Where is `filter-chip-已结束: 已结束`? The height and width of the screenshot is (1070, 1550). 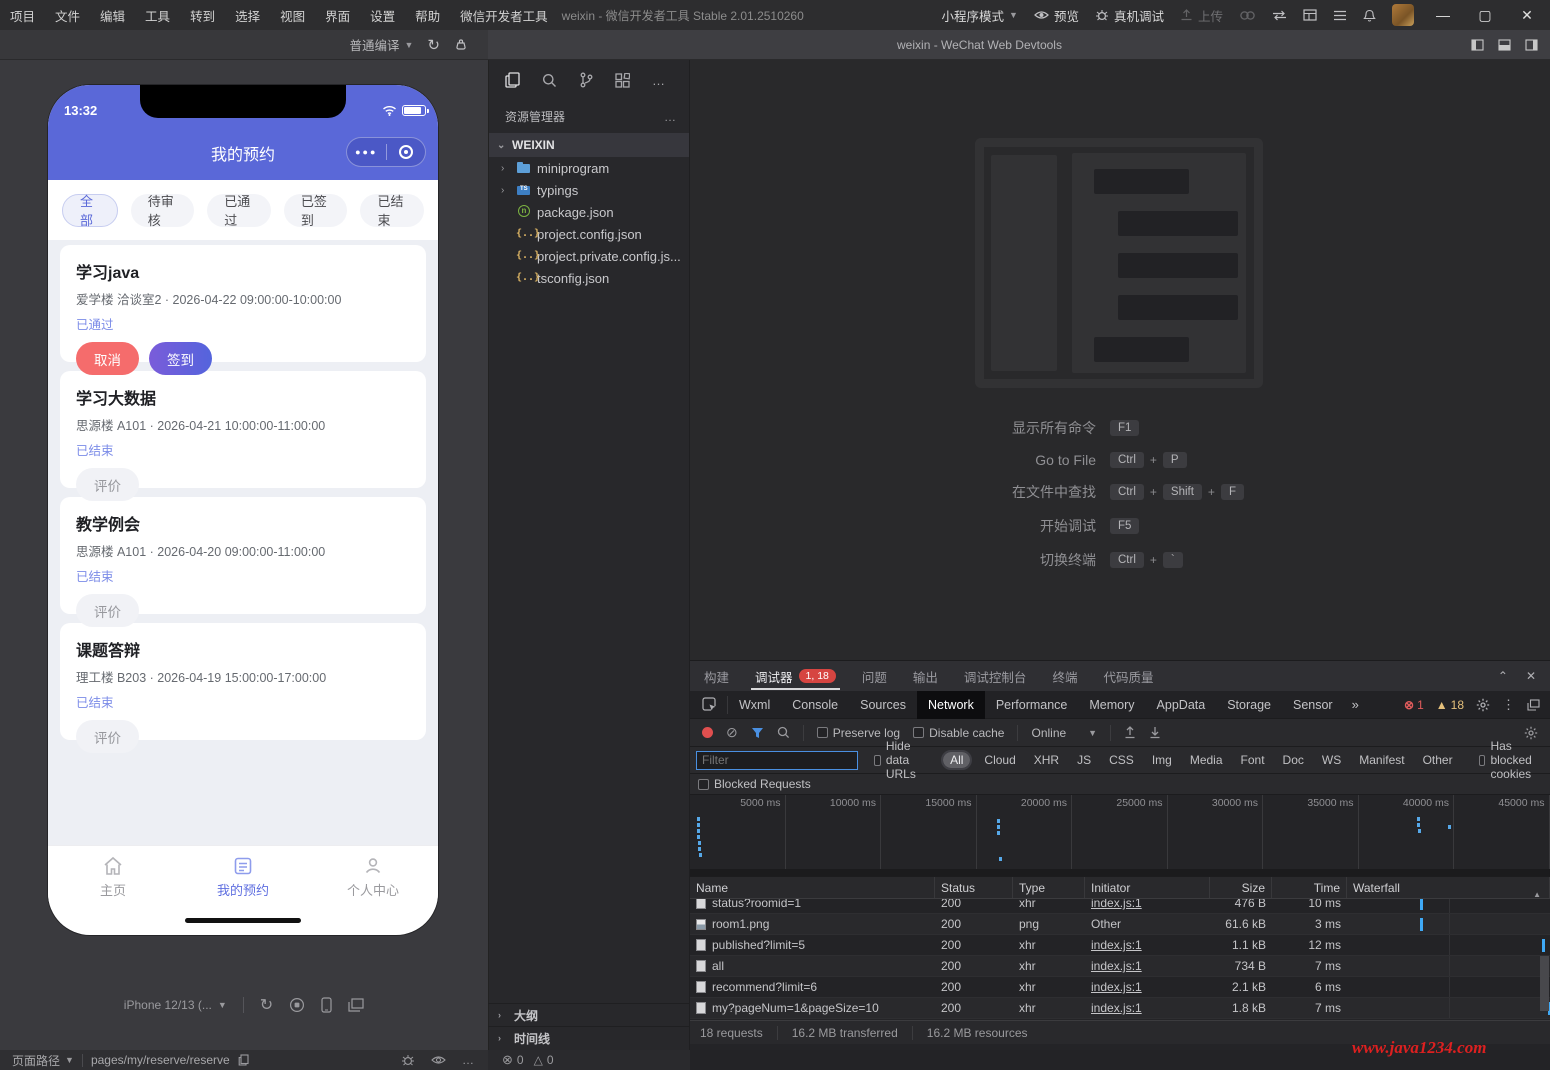
filter-chip-已结束: 已结束 is located at coordinates (392, 210).